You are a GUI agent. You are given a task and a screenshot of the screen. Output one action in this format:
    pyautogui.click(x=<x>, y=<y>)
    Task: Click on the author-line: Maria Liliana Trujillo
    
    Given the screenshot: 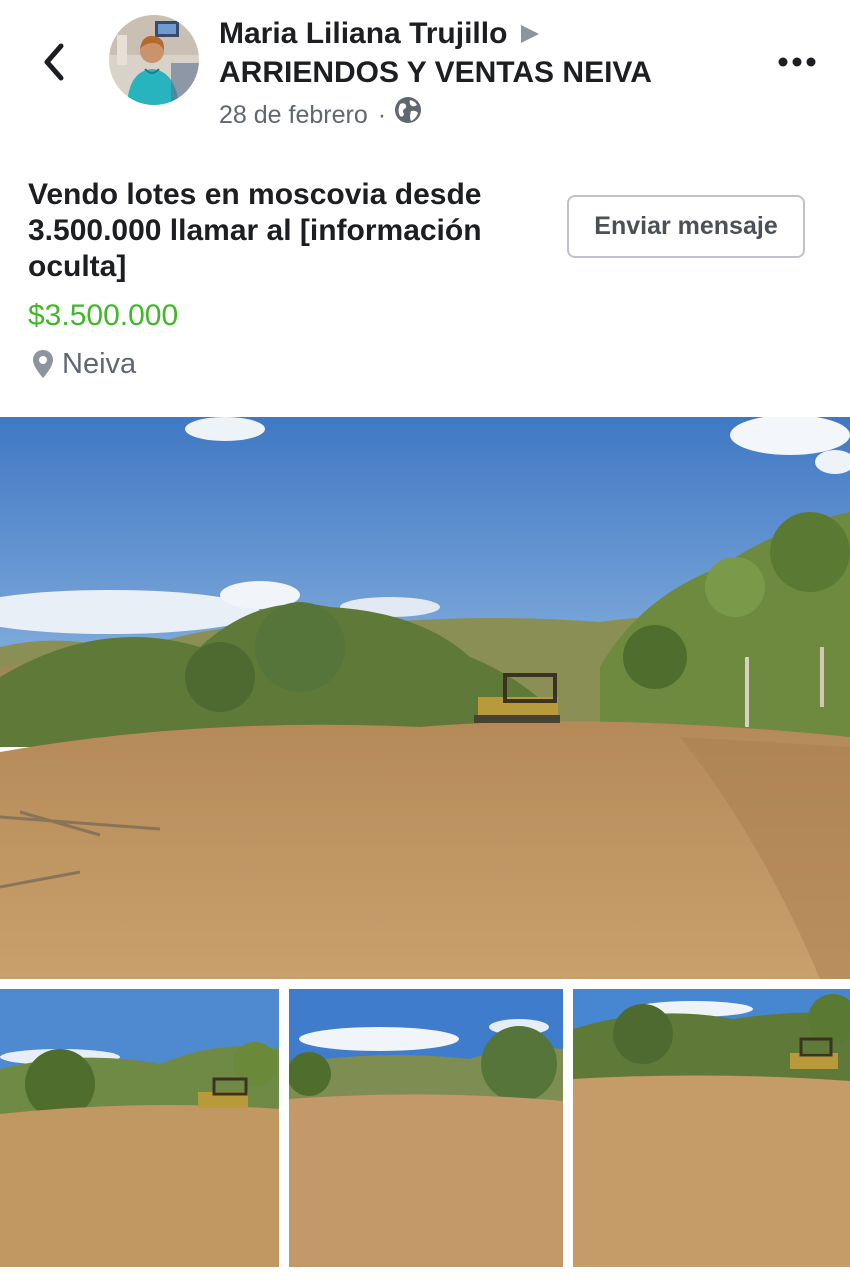 What is the action you would take?
    pyautogui.click(x=380, y=34)
    